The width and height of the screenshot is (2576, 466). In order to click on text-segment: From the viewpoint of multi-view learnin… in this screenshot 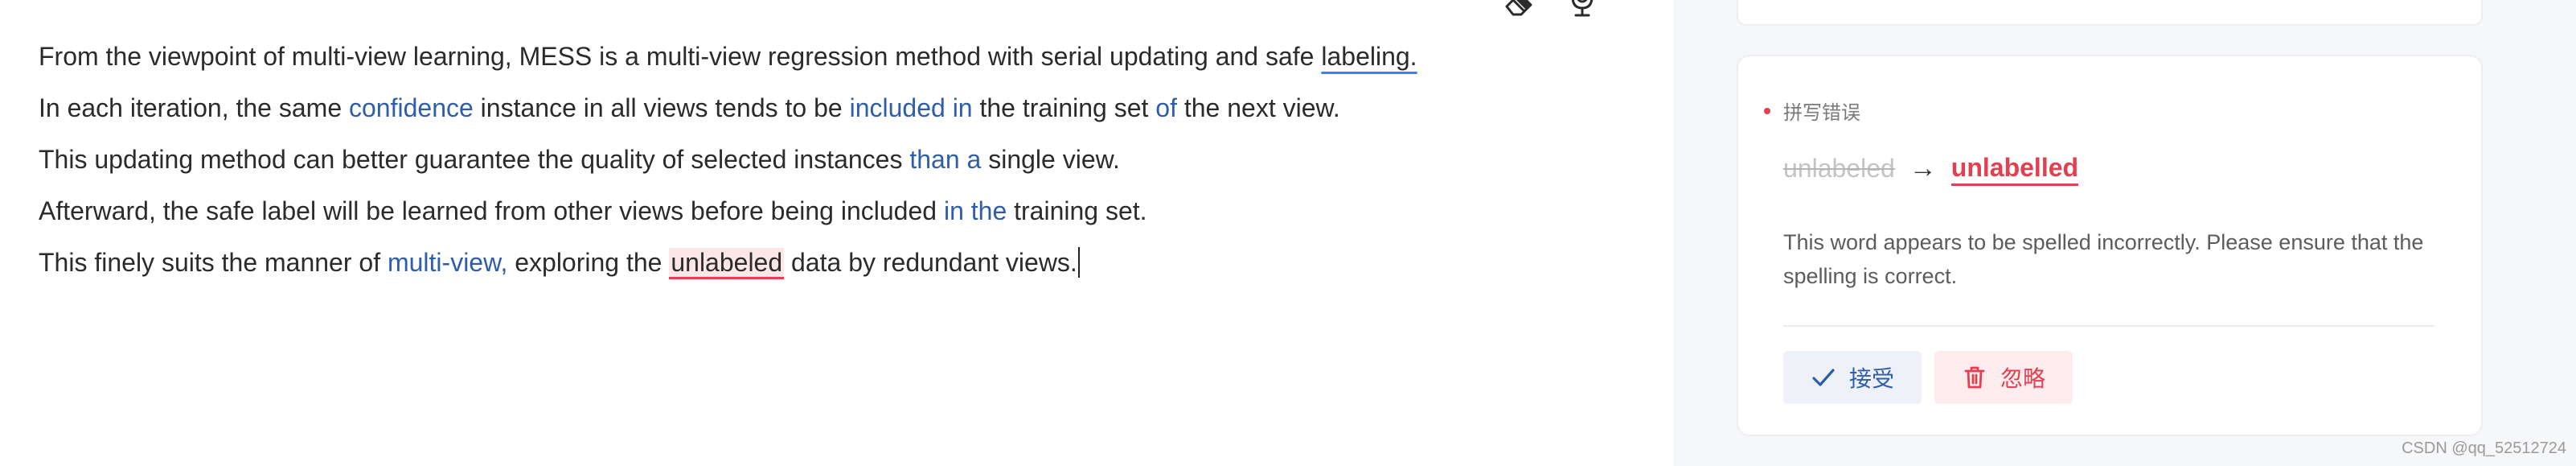, I will do `click(680, 56)`.